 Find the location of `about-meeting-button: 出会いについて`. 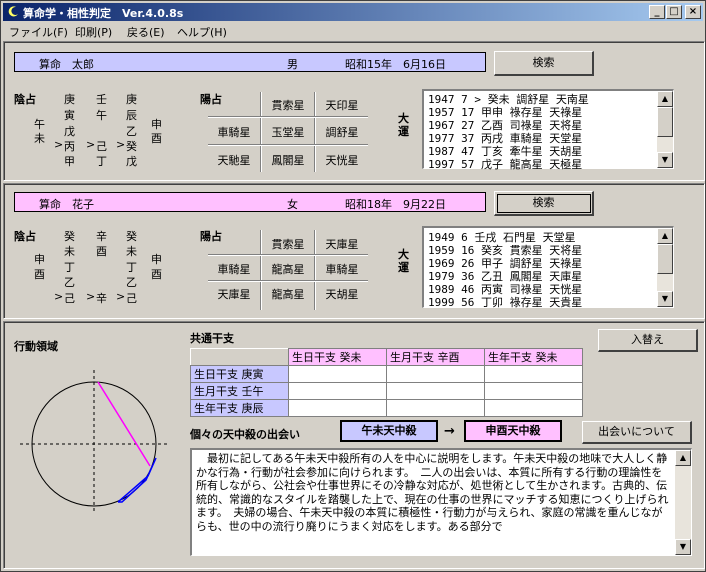

about-meeting-button: 出会いについて is located at coordinates (637, 432).